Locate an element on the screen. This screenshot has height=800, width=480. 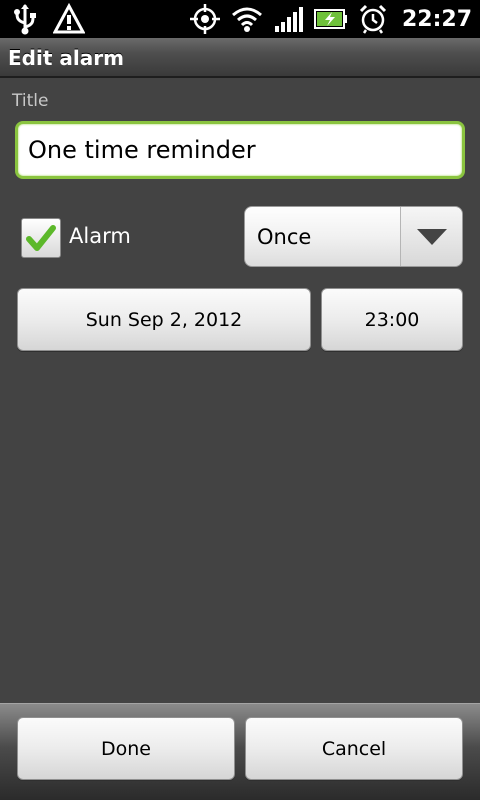
done-button: Done is located at coordinates (126, 748).